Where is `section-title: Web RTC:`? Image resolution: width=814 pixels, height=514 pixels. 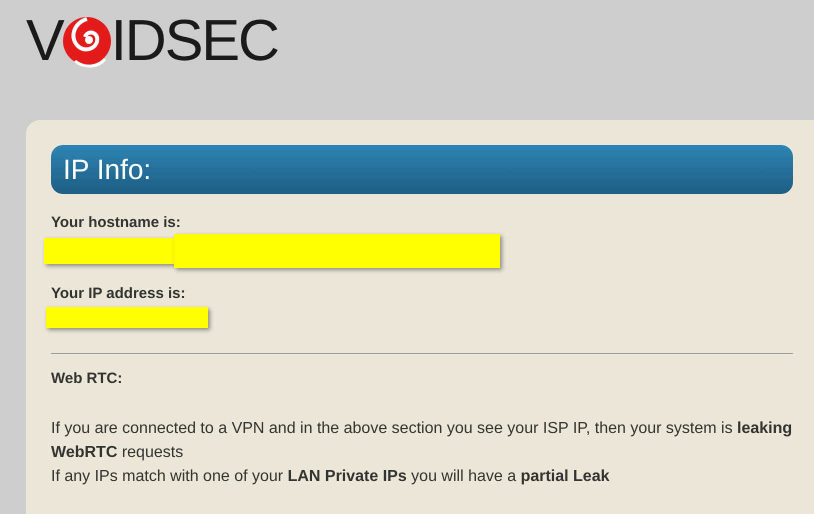
section-title: Web RTC: is located at coordinates (87, 379).